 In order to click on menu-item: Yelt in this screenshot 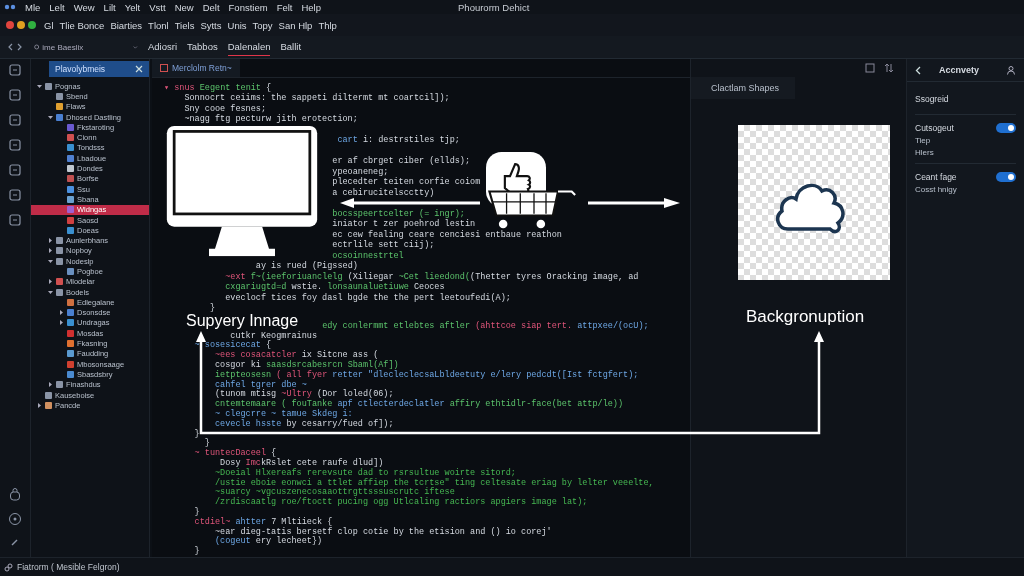, I will do `click(132, 7)`.